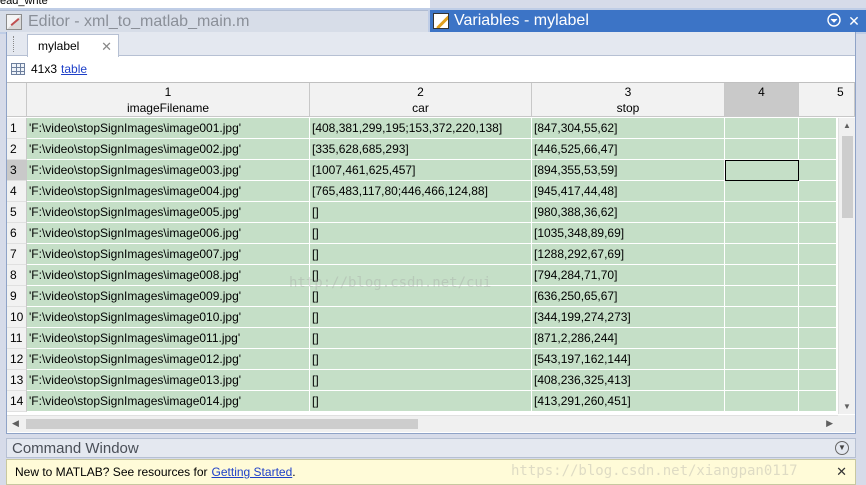 The height and width of the screenshot is (485, 866). Describe the element at coordinates (421, 191) in the screenshot. I see `table-cell: [765,483,117,80;446,466,124,88]` at that location.